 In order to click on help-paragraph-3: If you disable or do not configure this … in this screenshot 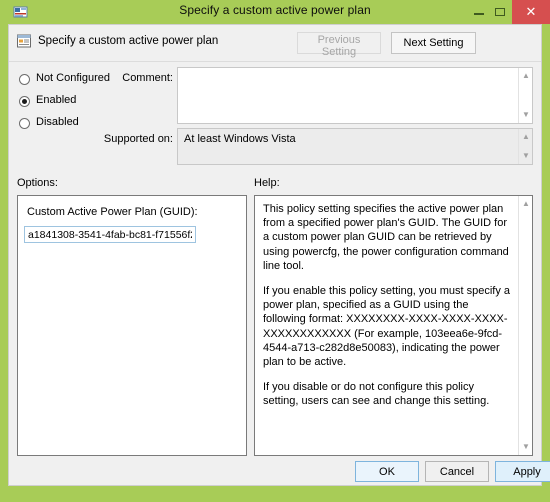, I will do `click(376, 394)`.